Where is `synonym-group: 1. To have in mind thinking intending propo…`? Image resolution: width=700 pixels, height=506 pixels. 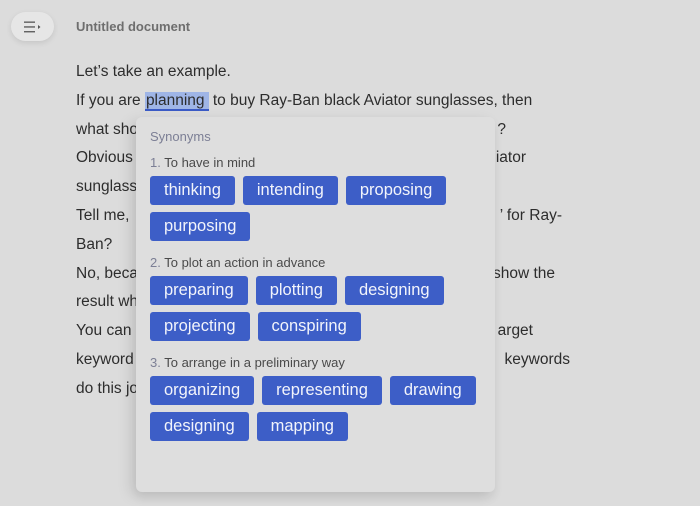
synonym-group: 1. To have in mind thinking intending propo… is located at coordinates (315, 198).